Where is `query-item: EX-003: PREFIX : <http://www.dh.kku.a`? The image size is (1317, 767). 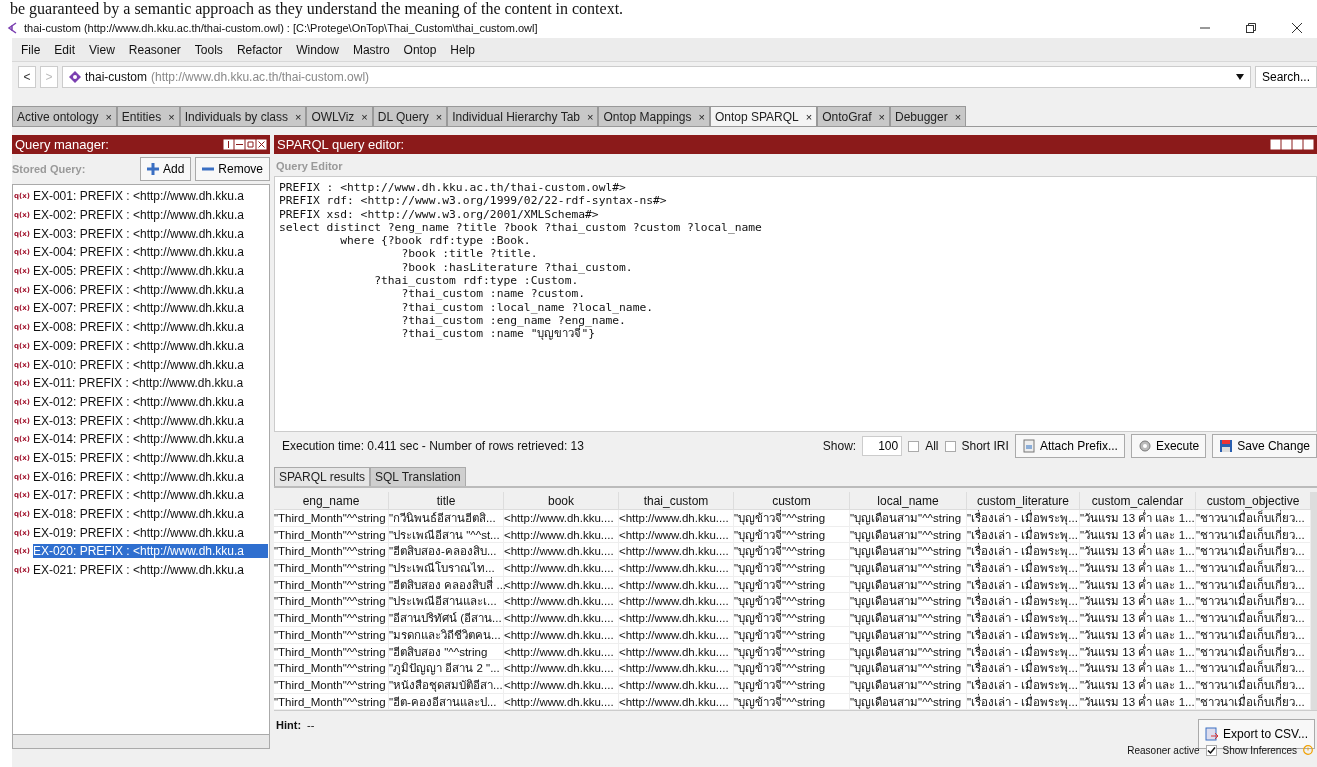 query-item: EX-003: PREFIX : <http://www.dh.kku.a is located at coordinates (150, 233).